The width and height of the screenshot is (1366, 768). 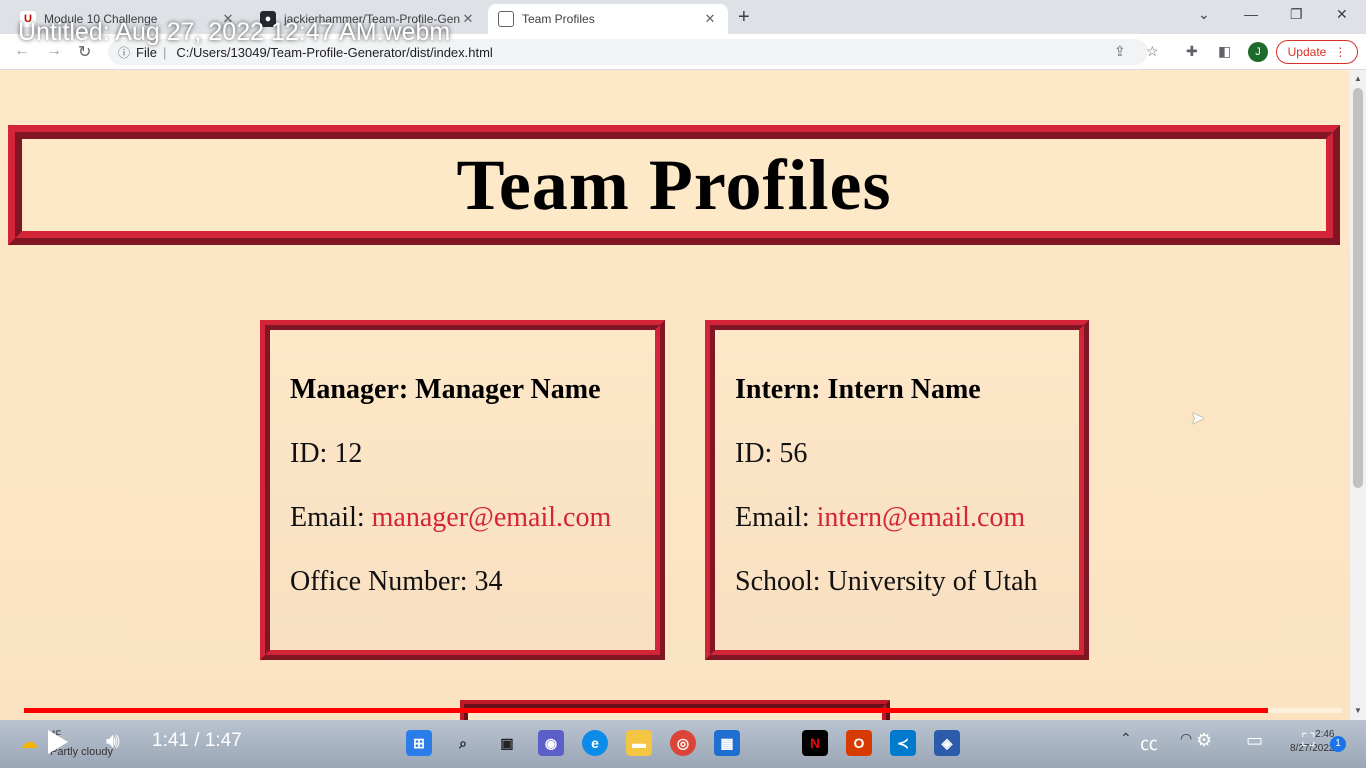 What do you see at coordinates (608, 19) in the screenshot?
I see `tab-team-profiles: Team Profiles ✕` at bounding box center [608, 19].